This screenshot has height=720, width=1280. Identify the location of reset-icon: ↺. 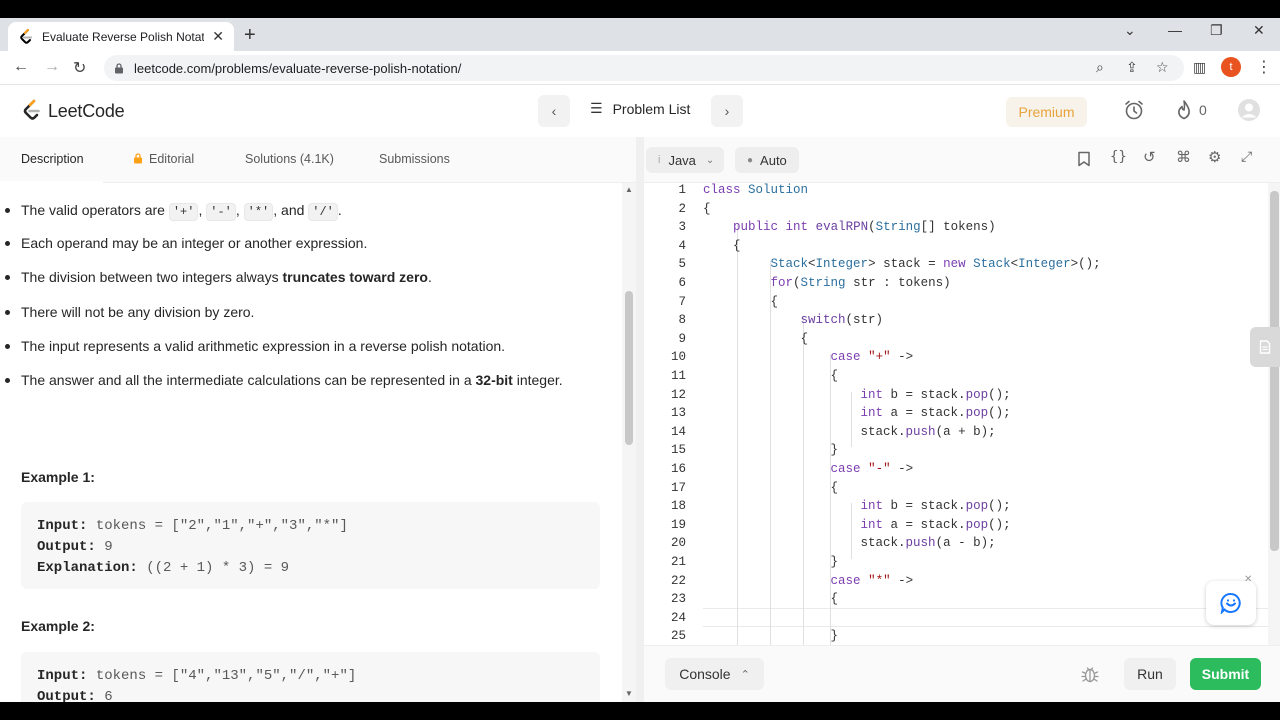
(1149, 157).